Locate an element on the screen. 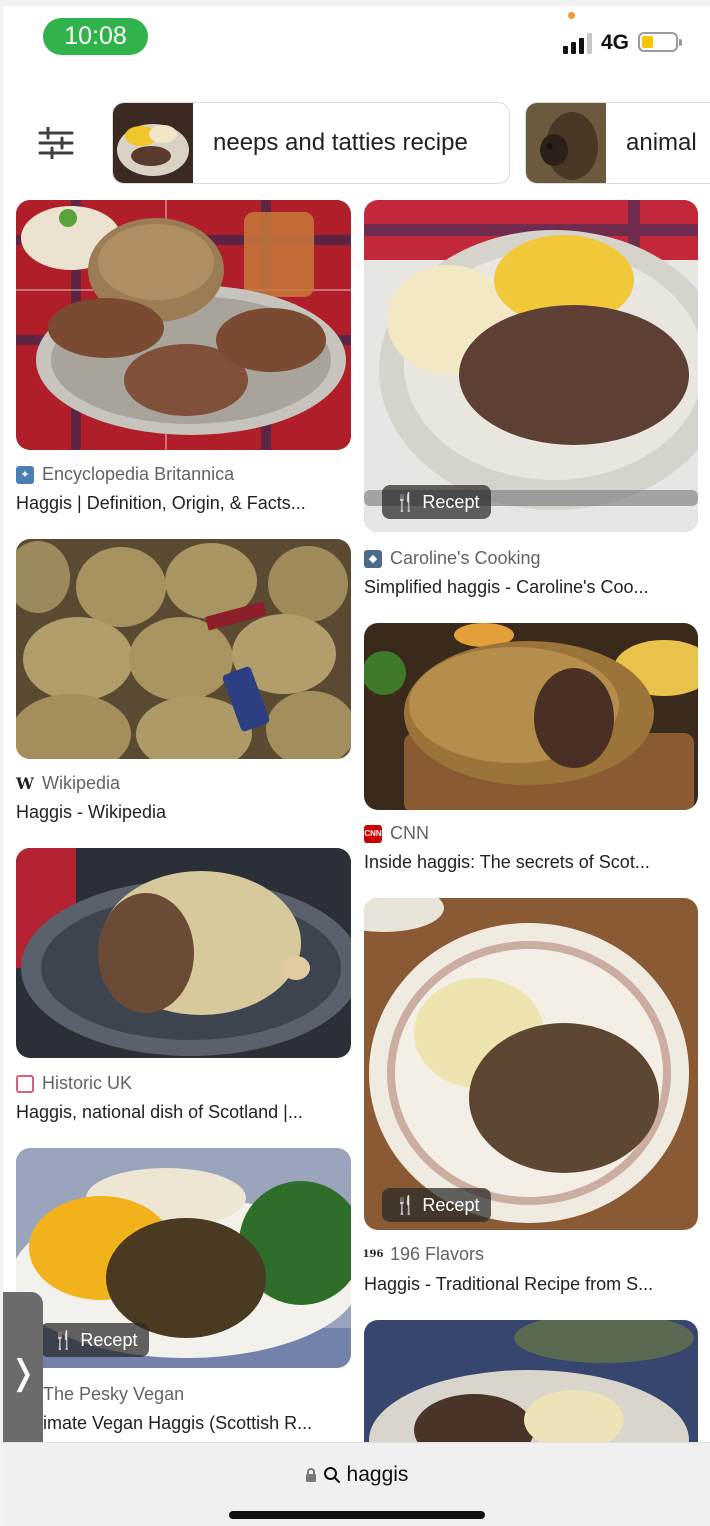 This screenshot has height=1526, width=710. side-tab-toggle: ❭ is located at coordinates (23, 1373).